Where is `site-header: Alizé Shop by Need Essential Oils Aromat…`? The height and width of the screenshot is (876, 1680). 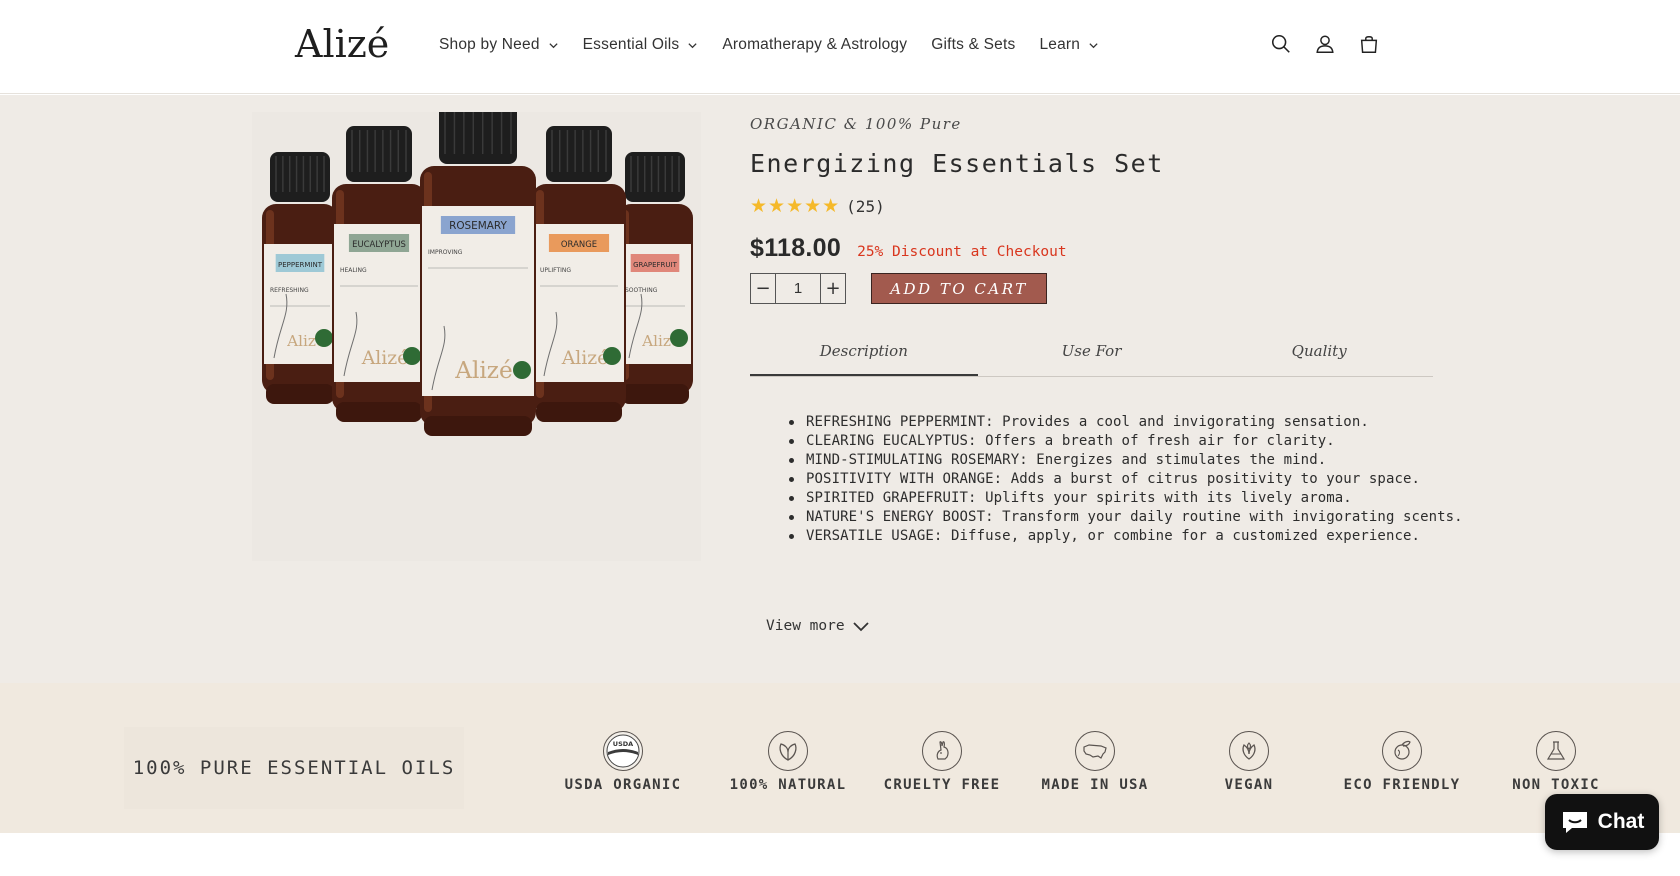 site-header: Alizé Shop by Need Essential Oils Aromat… is located at coordinates (840, 47).